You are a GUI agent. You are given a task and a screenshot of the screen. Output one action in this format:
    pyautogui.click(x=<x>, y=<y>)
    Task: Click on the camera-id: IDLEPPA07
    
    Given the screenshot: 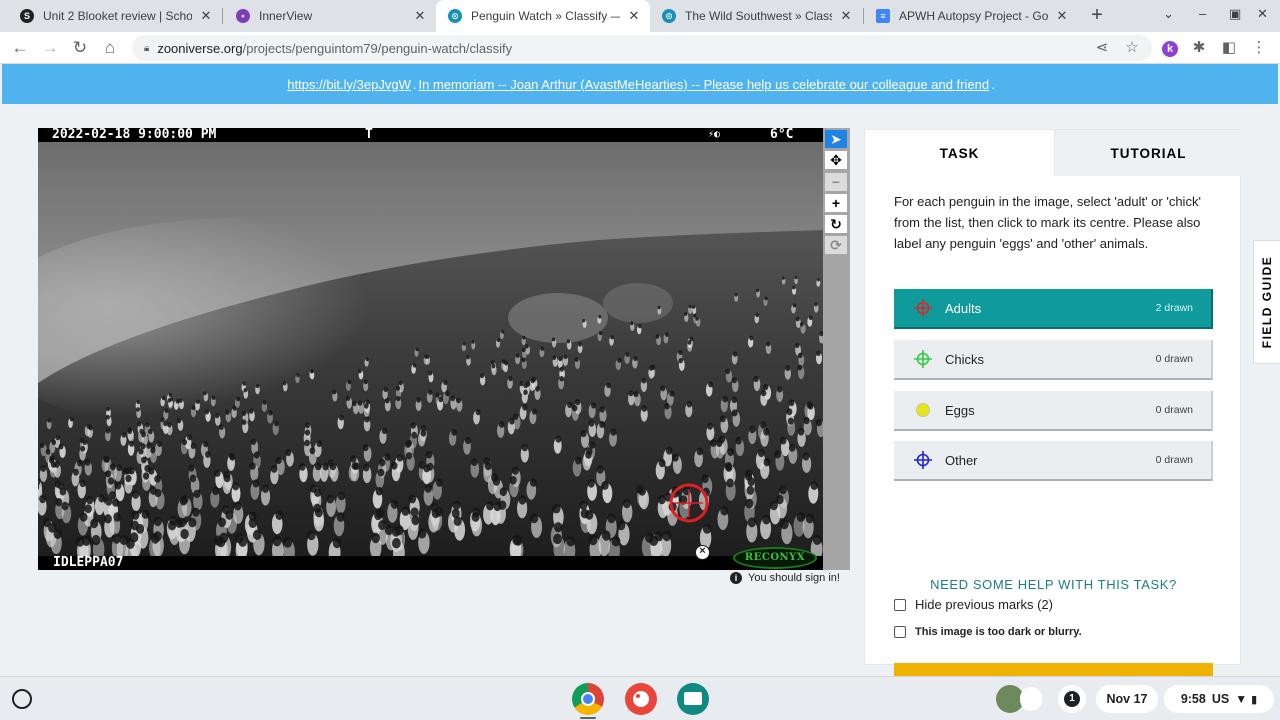 What is the action you would take?
    pyautogui.click(x=88, y=562)
    